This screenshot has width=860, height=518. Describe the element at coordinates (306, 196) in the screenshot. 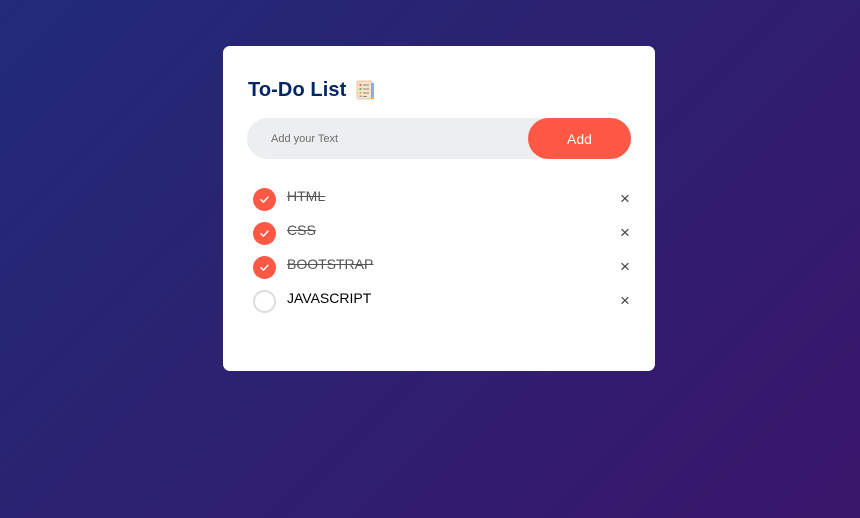

I see `todo-item-text: HTML` at that location.